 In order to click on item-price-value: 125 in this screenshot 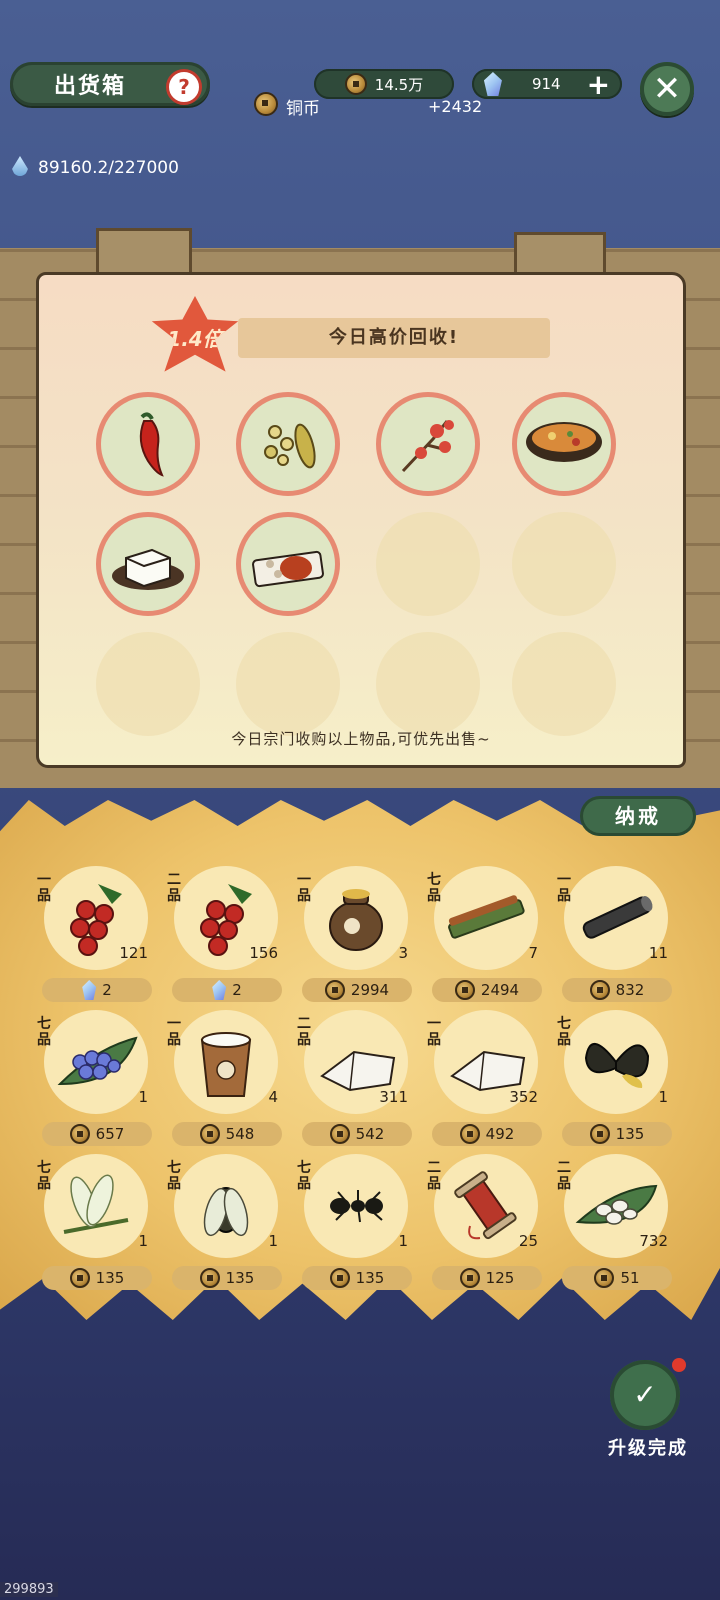, I will do `click(500, 1278)`.